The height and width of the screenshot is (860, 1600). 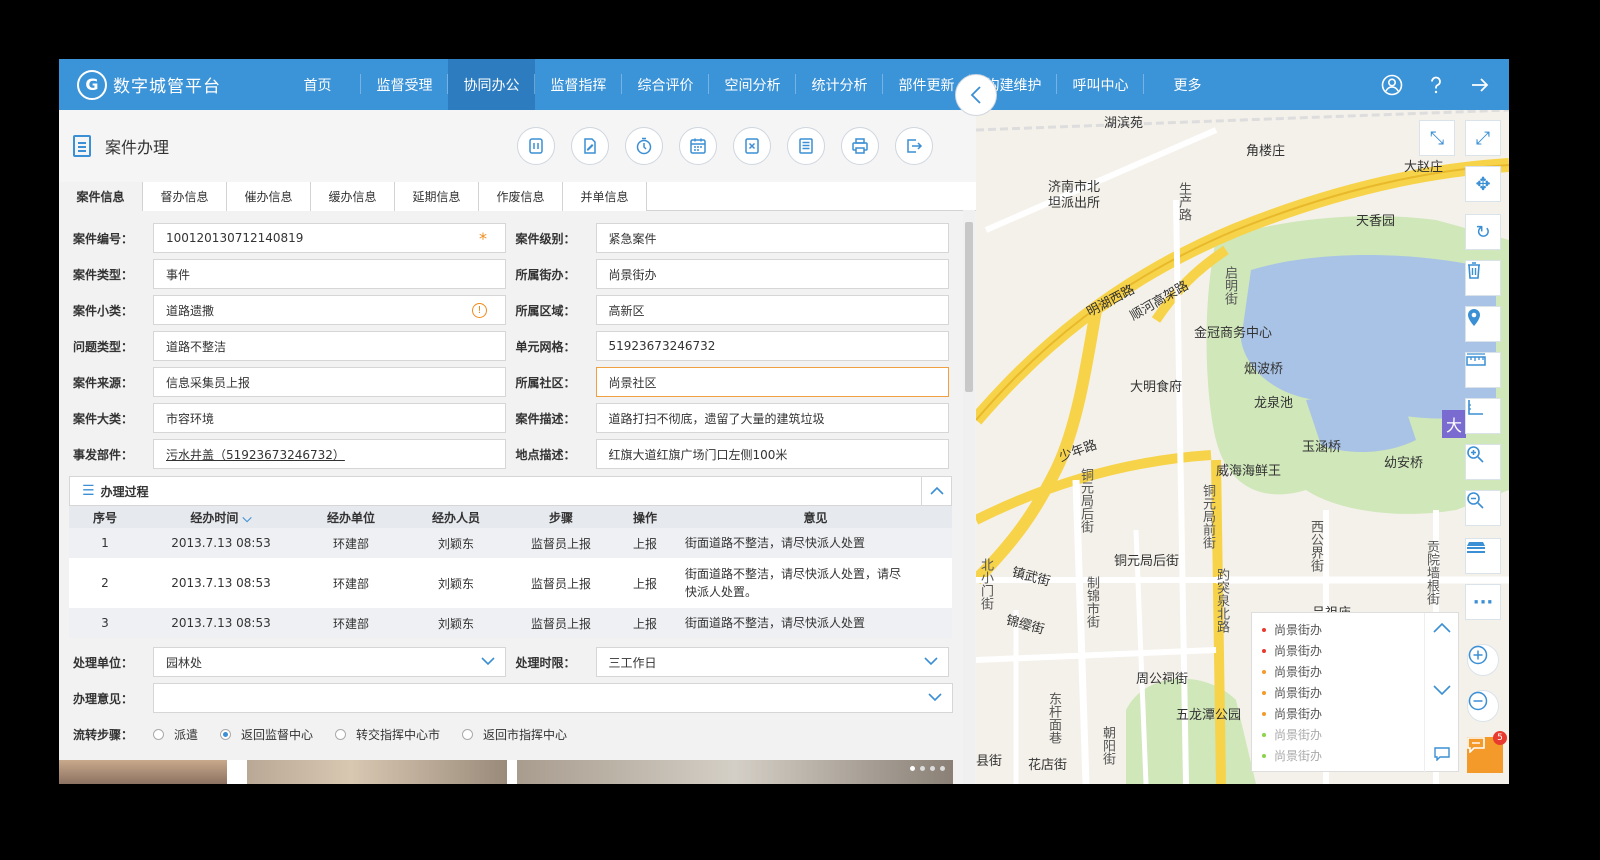 What do you see at coordinates (329, 346) in the screenshot?
I see `problem-type-field: 道路不整洁` at bounding box center [329, 346].